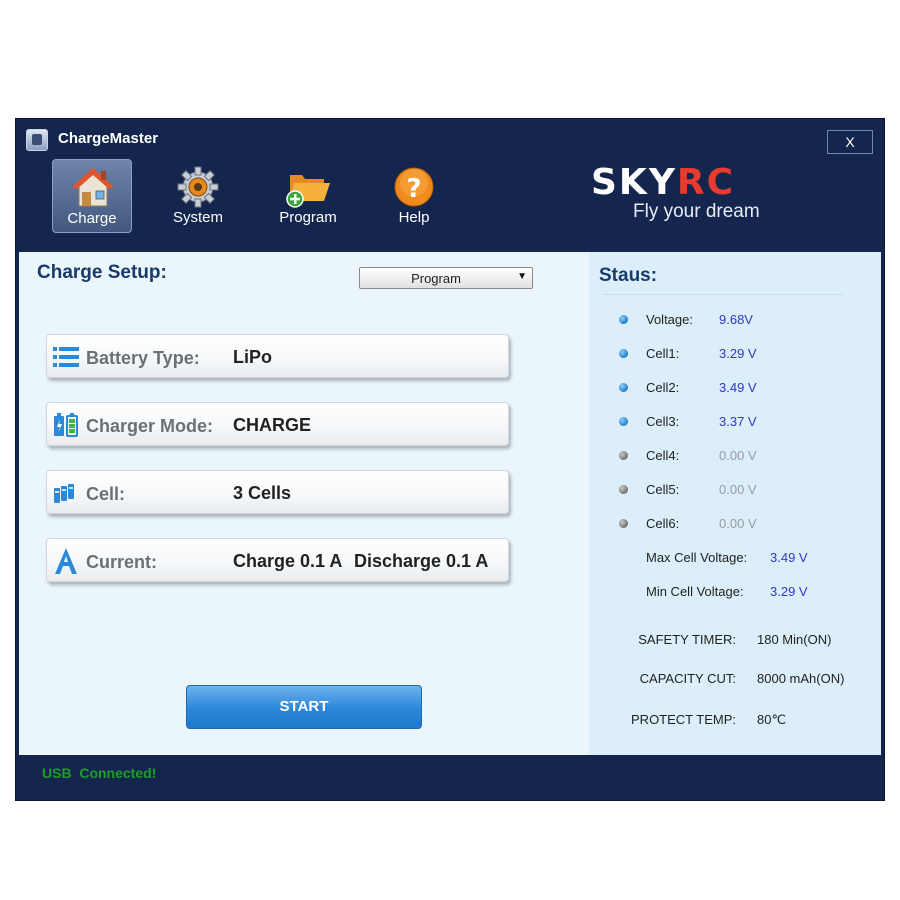 The width and height of the screenshot is (900, 900). Describe the element at coordinates (789, 557) in the screenshot. I see `max-cell-voltage-value: 3.49 V` at that location.